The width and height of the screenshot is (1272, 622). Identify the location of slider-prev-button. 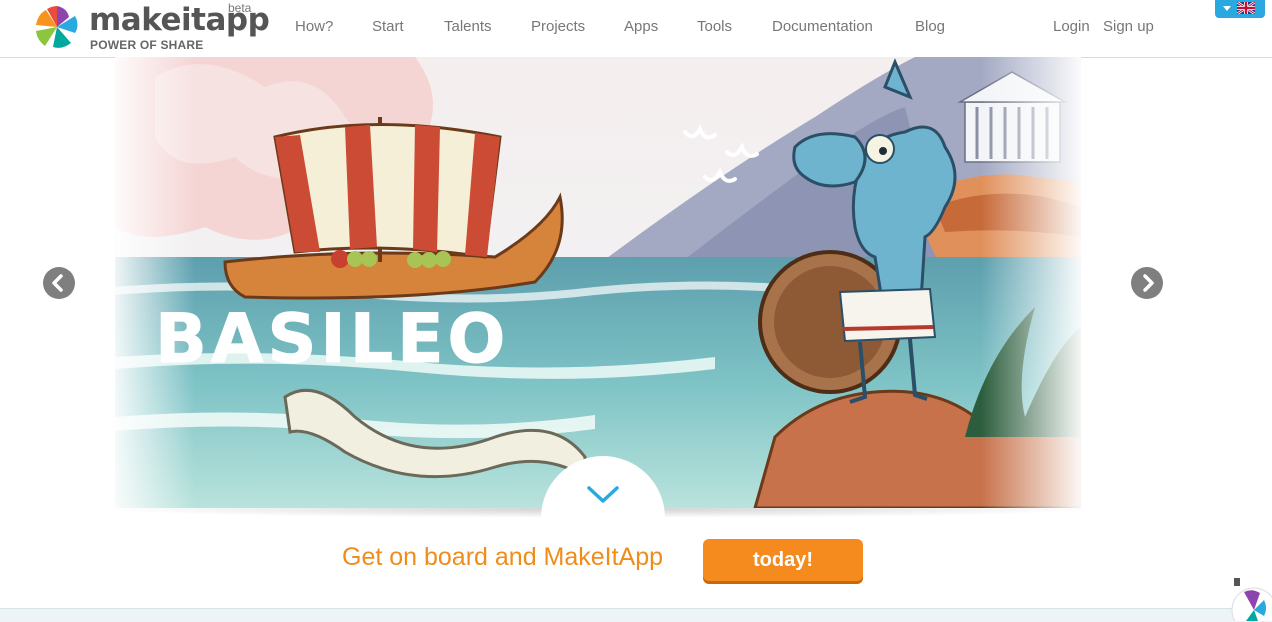
(59, 283).